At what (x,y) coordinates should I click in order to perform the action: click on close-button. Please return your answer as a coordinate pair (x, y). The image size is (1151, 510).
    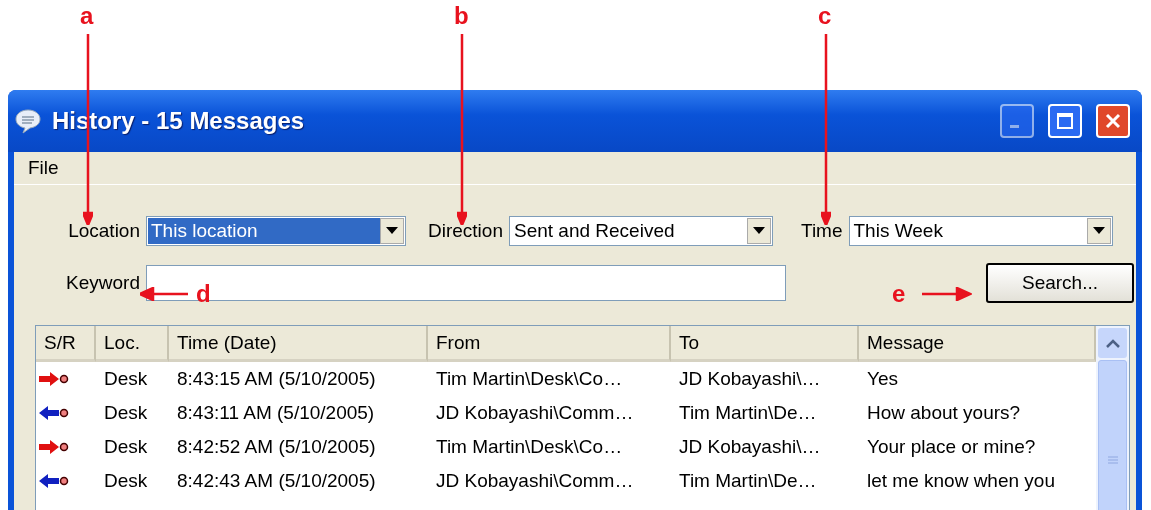
    Looking at the image, I should click on (1113, 121).